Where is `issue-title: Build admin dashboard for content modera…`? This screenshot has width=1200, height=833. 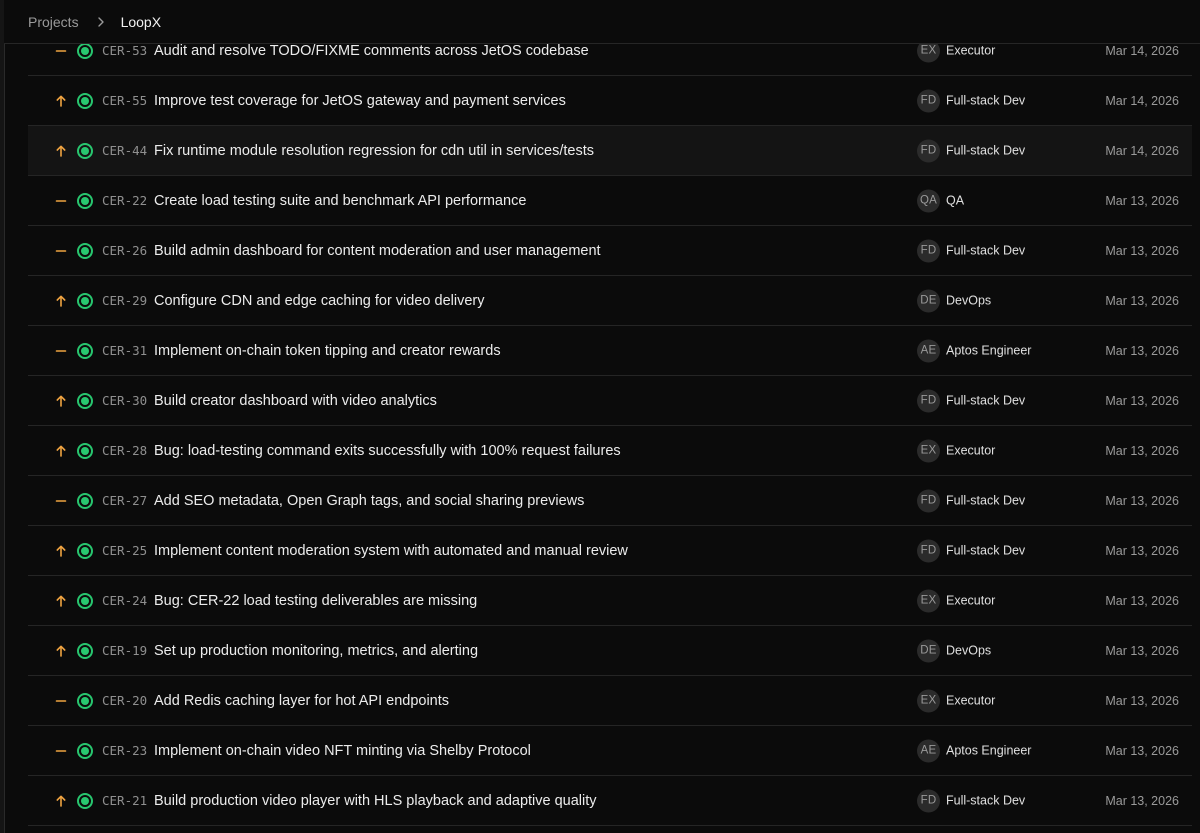 issue-title: Build admin dashboard for content modera… is located at coordinates (377, 251).